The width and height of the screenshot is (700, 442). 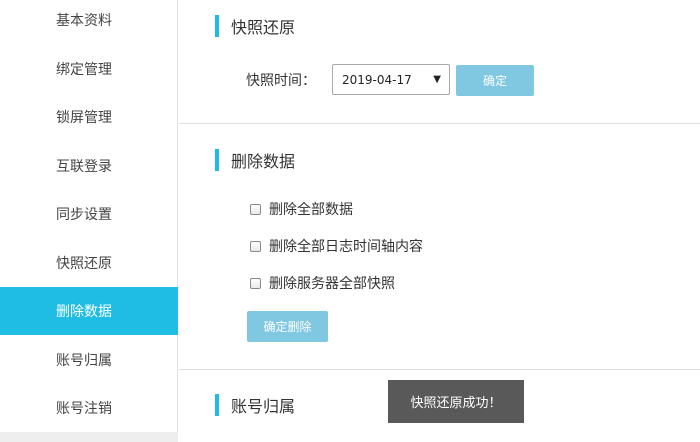 What do you see at coordinates (89, 360) in the screenshot?
I see `sidebar-item-account-ownership: 账号归属` at bounding box center [89, 360].